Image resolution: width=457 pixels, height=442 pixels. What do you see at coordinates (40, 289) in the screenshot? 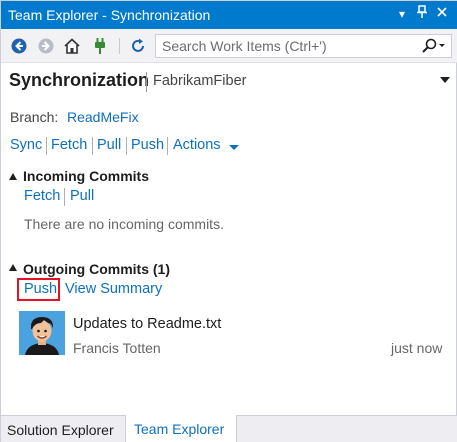
I see `outgoing-push-link: Push` at bounding box center [40, 289].